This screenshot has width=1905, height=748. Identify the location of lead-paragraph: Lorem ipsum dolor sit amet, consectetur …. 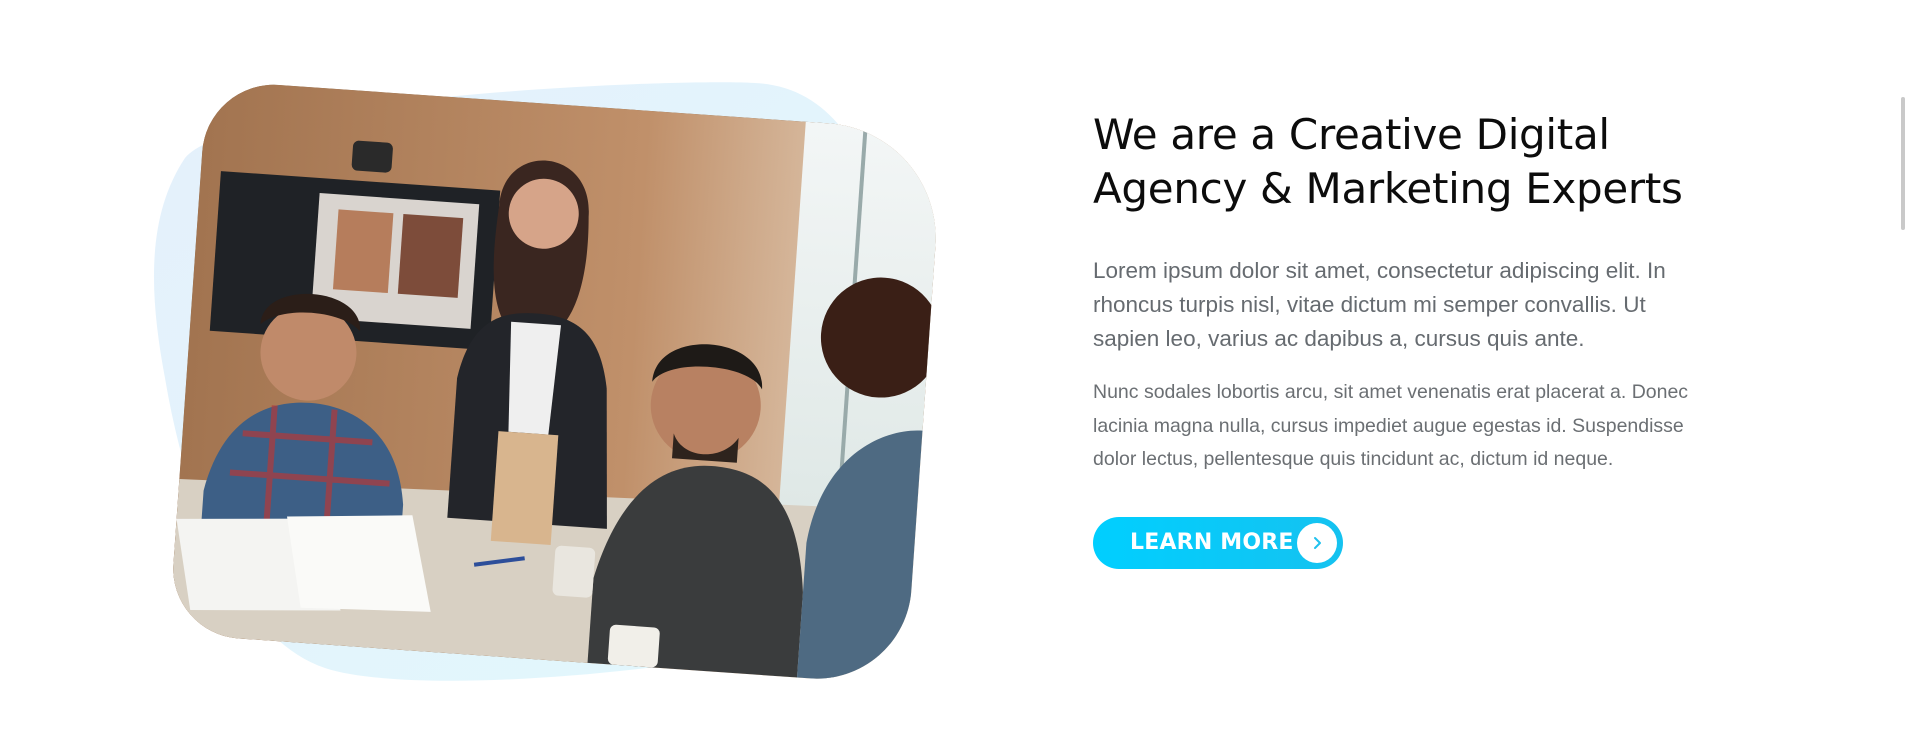
(1379, 304).